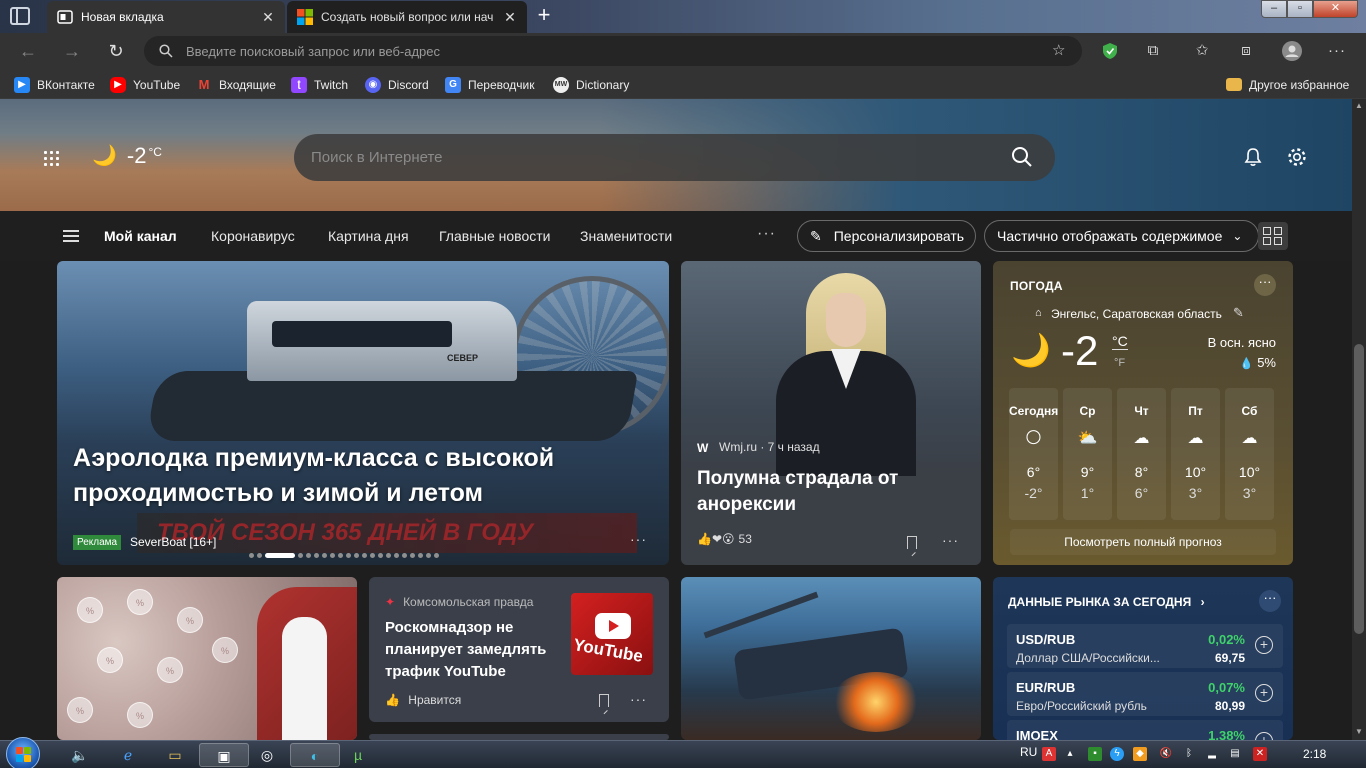 The width and height of the screenshot is (1366, 768). Describe the element at coordinates (494, 236) in the screenshot. I see `tab-top-news: Главные новости` at that location.